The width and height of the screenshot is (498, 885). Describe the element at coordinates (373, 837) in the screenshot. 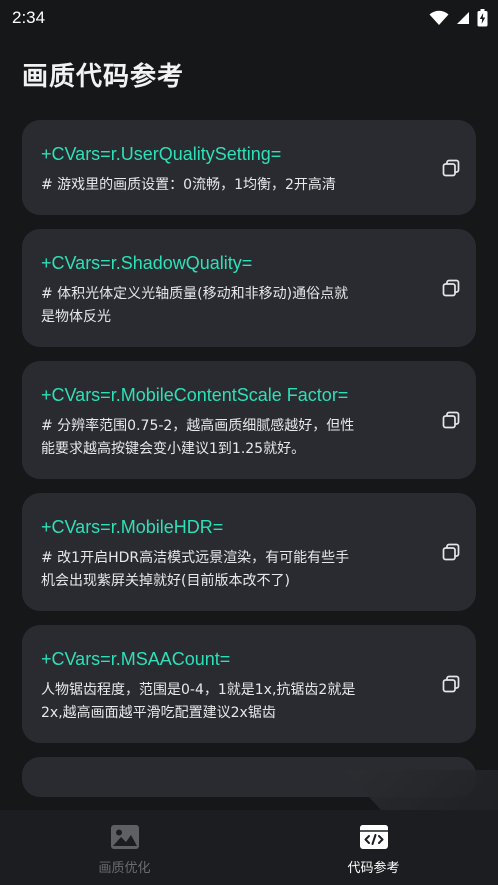

I see `code-icon` at that location.